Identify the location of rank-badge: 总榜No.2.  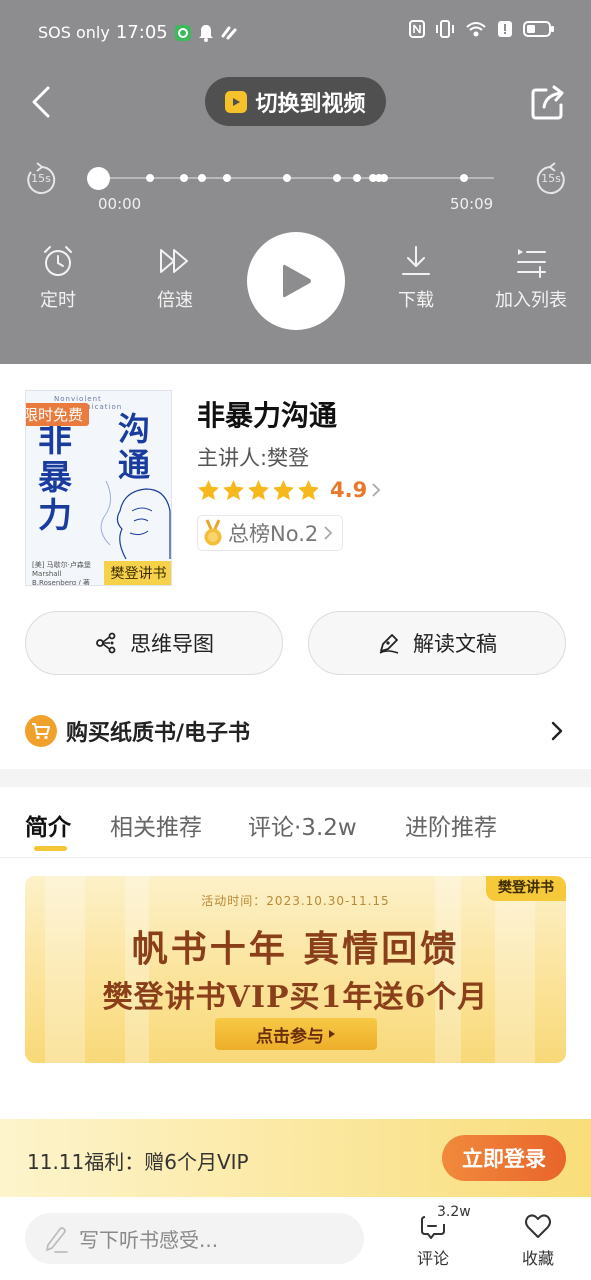
(270, 533).